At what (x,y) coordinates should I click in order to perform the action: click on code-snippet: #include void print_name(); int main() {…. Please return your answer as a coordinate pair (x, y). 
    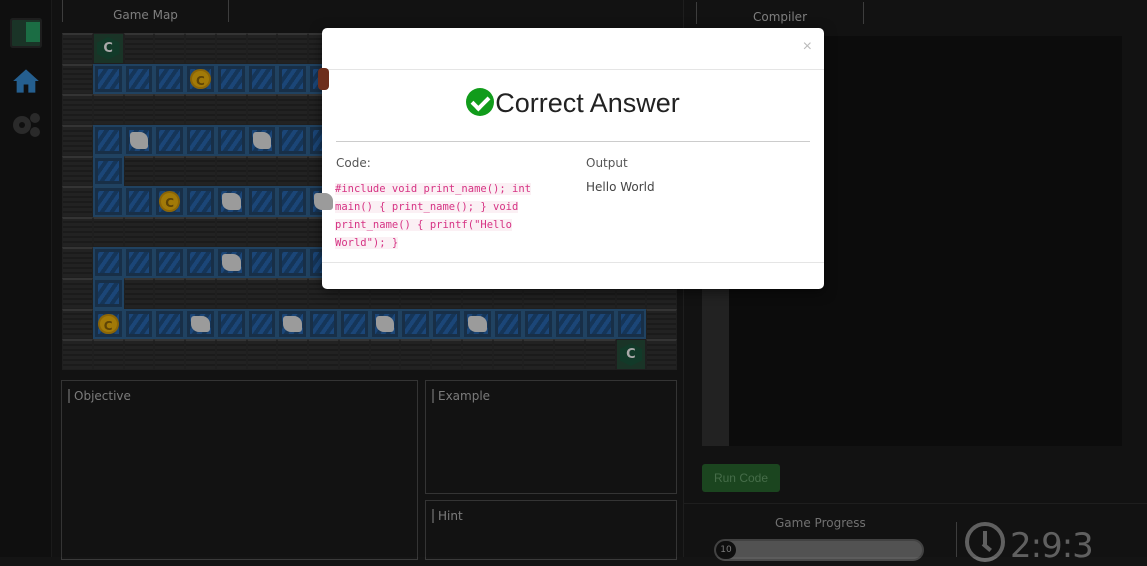
    Looking at the image, I should click on (442, 216).